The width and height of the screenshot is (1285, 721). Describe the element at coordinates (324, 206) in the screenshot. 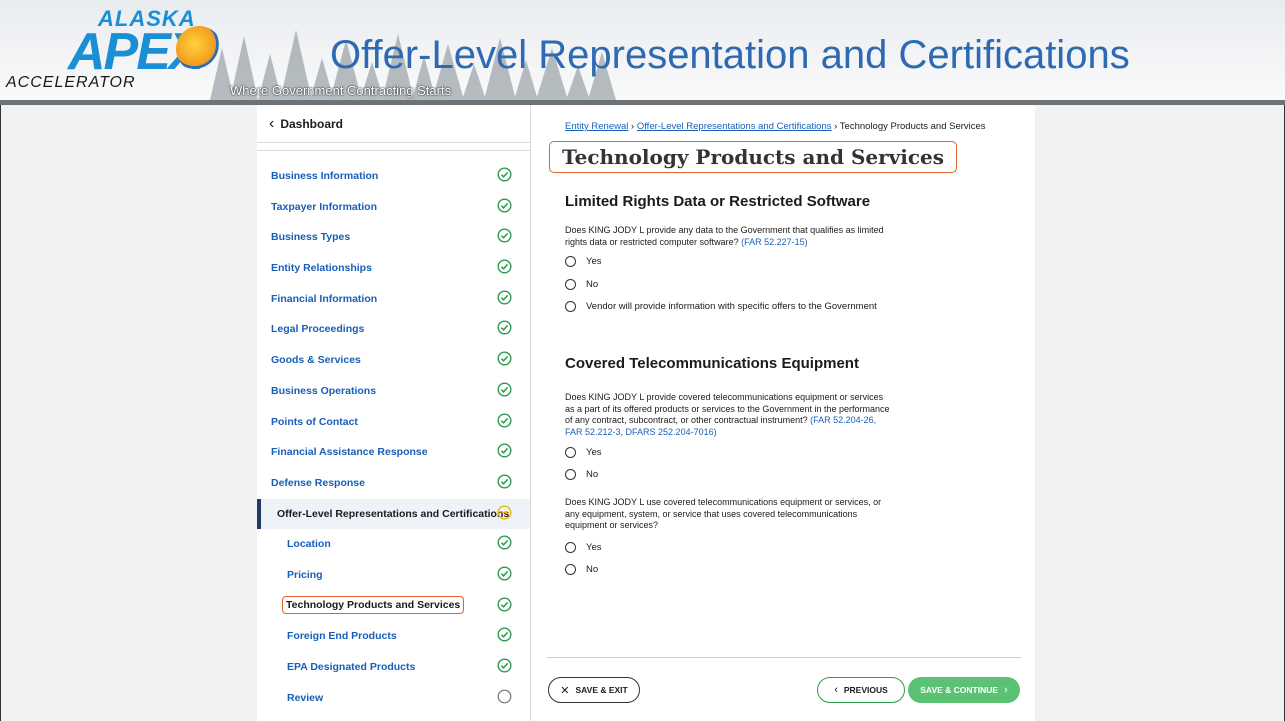

I see `sidebar-item-label: Taxpayer Information` at that location.